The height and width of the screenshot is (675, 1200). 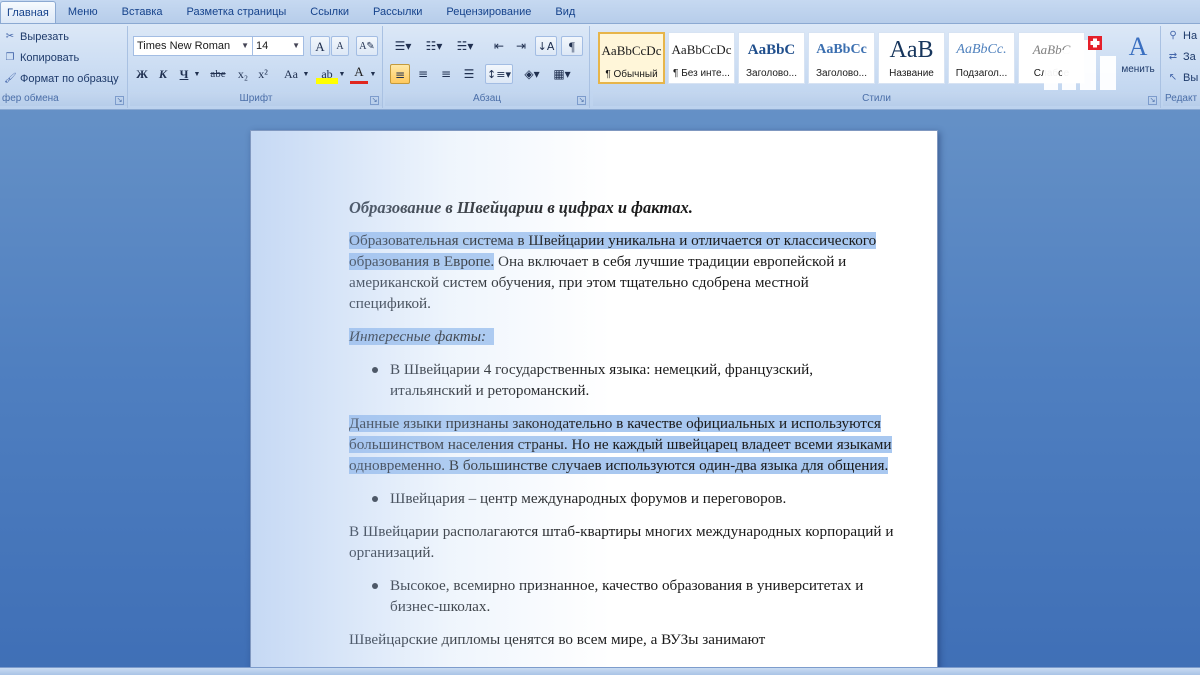 What do you see at coordinates (1080, 63) in the screenshot?
I see `watermark-logo` at bounding box center [1080, 63].